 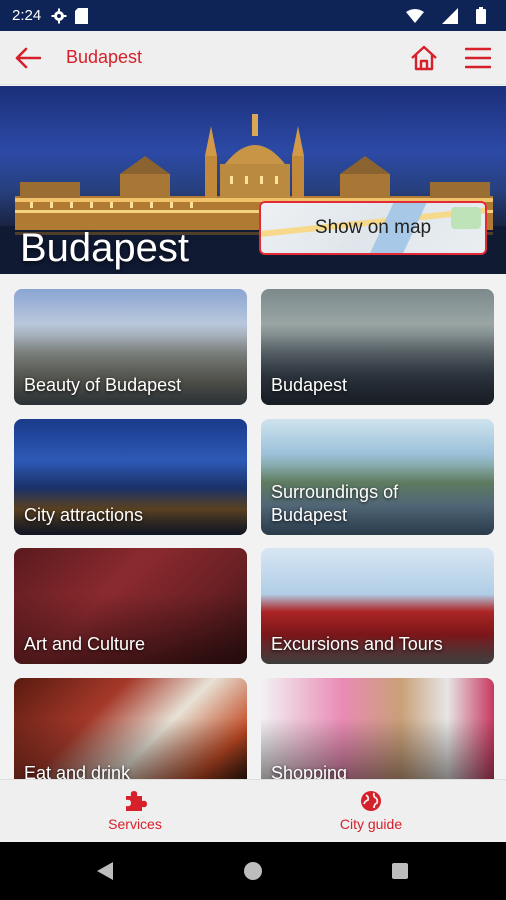 I want to click on home-button, so click(x=424, y=58).